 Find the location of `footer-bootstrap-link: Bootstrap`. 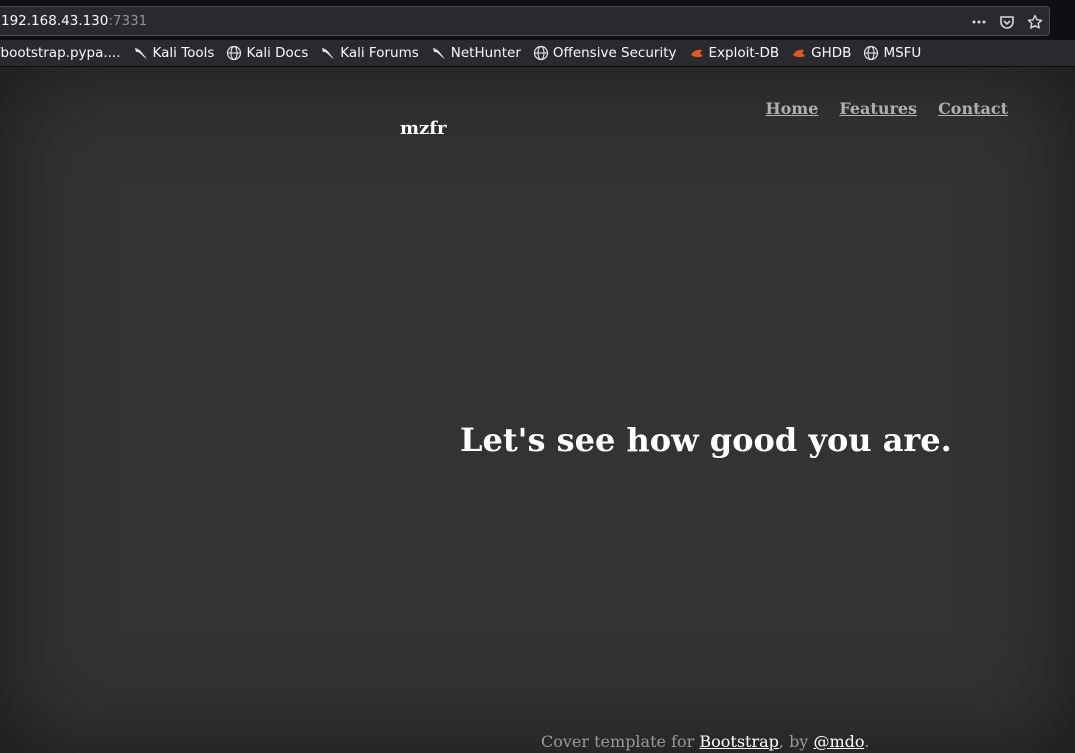

footer-bootstrap-link: Bootstrap is located at coordinates (739, 741).